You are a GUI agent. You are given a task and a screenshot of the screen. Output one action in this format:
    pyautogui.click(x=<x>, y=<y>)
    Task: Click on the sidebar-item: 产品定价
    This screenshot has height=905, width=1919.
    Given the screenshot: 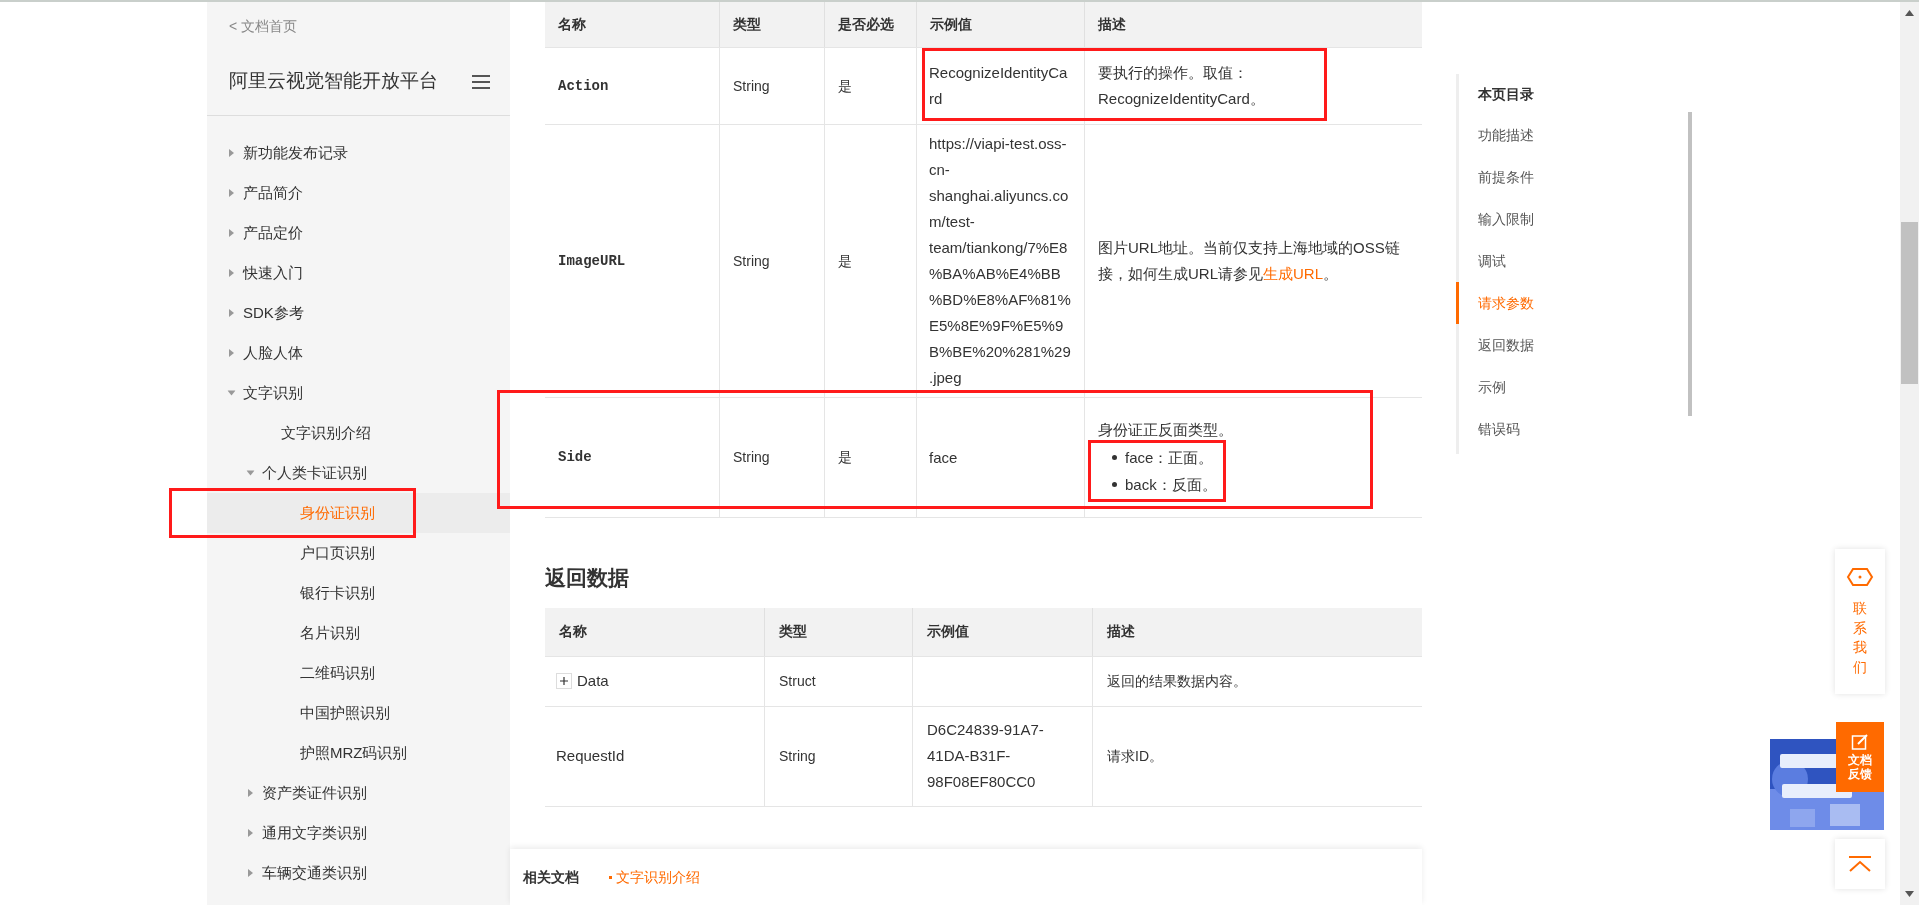 What is the action you would take?
    pyautogui.click(x=358, y=233)
    